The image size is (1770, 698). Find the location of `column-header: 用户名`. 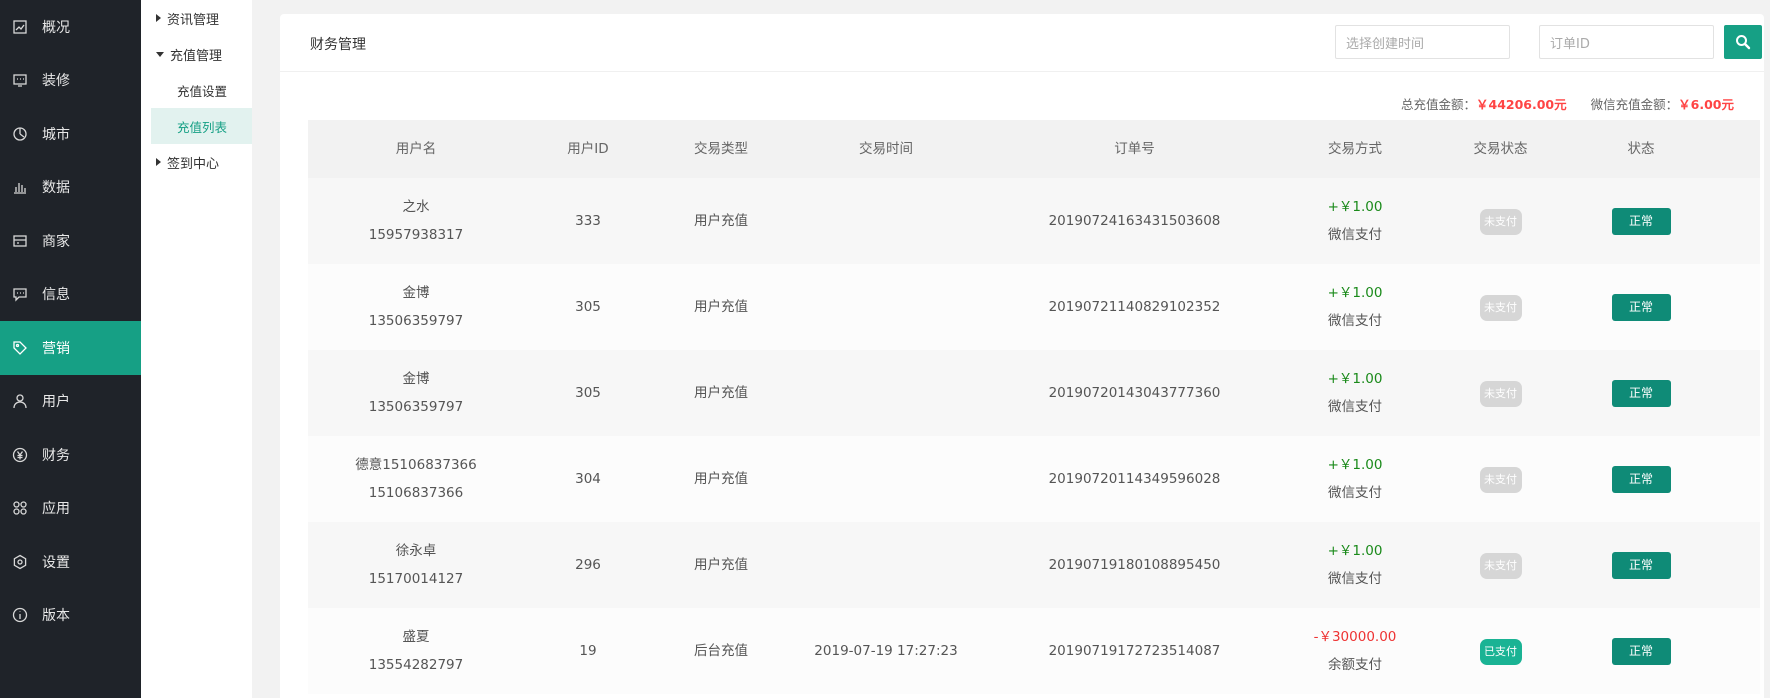

column-header: 用户名 is located at coordinates (416, 149).